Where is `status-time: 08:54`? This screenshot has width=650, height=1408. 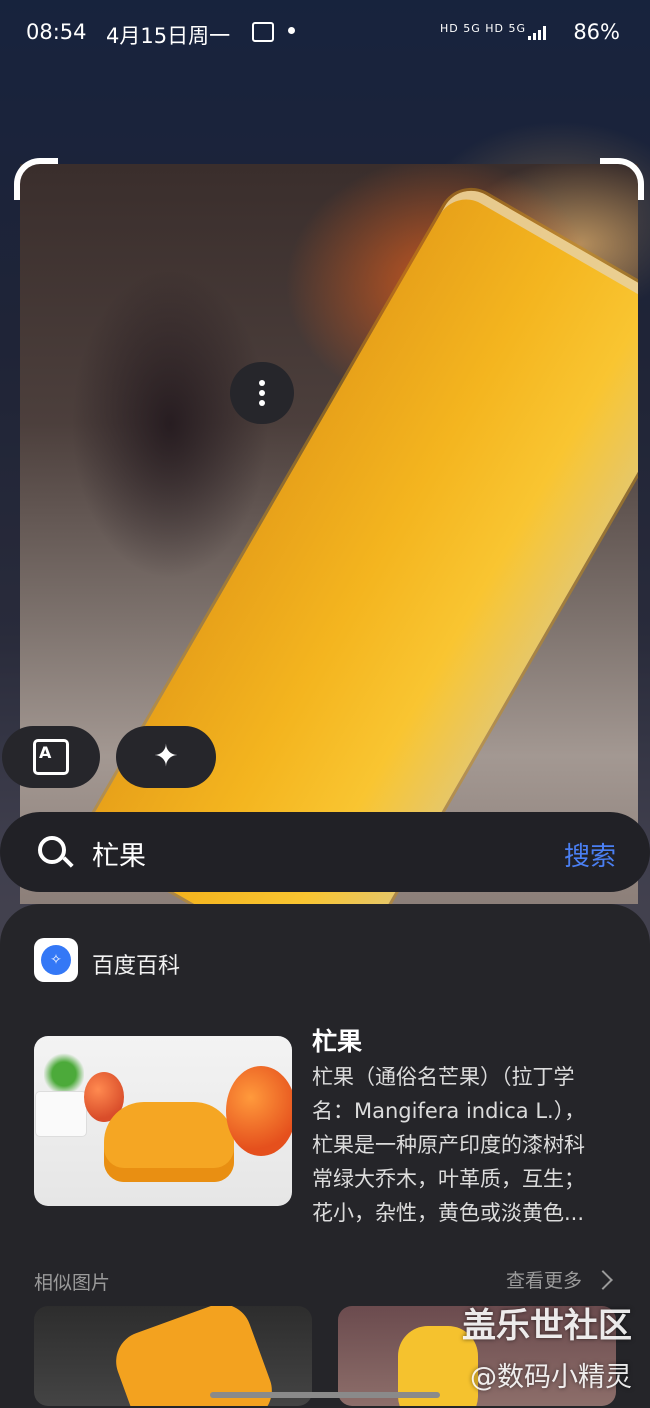
status-time: 08:54 is located at coordinates (56, 32).